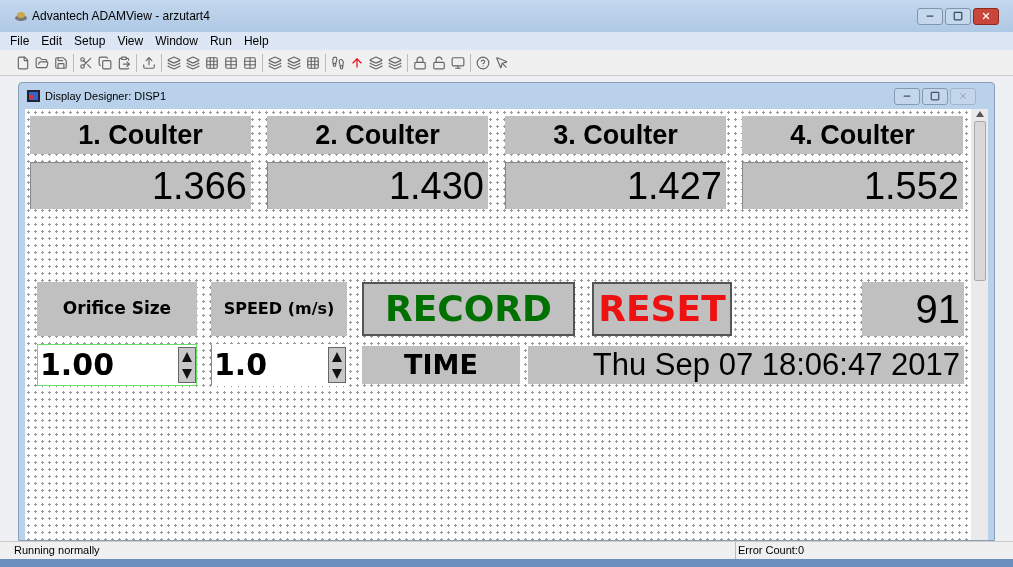  Describe the element at coordinates (140, 135) in the screenshot. I see `coulter-label: 1. Coulter` at that location.